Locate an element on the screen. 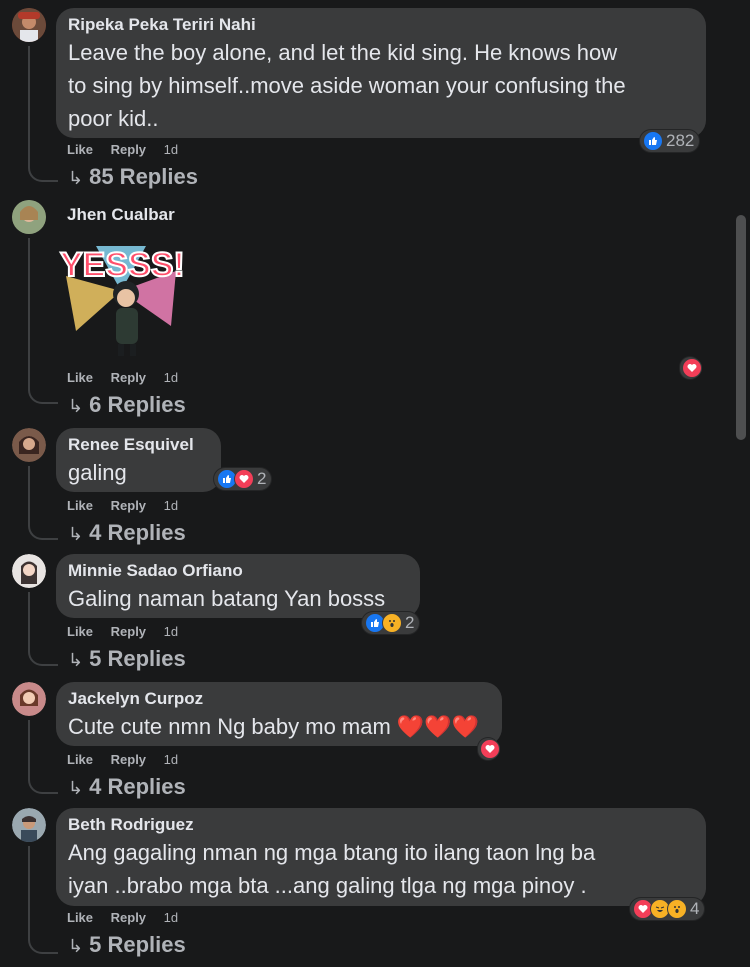 The width and height of the screenshot is (750, 967). reaction-summary: 4 is located at coordinates (667, 909).